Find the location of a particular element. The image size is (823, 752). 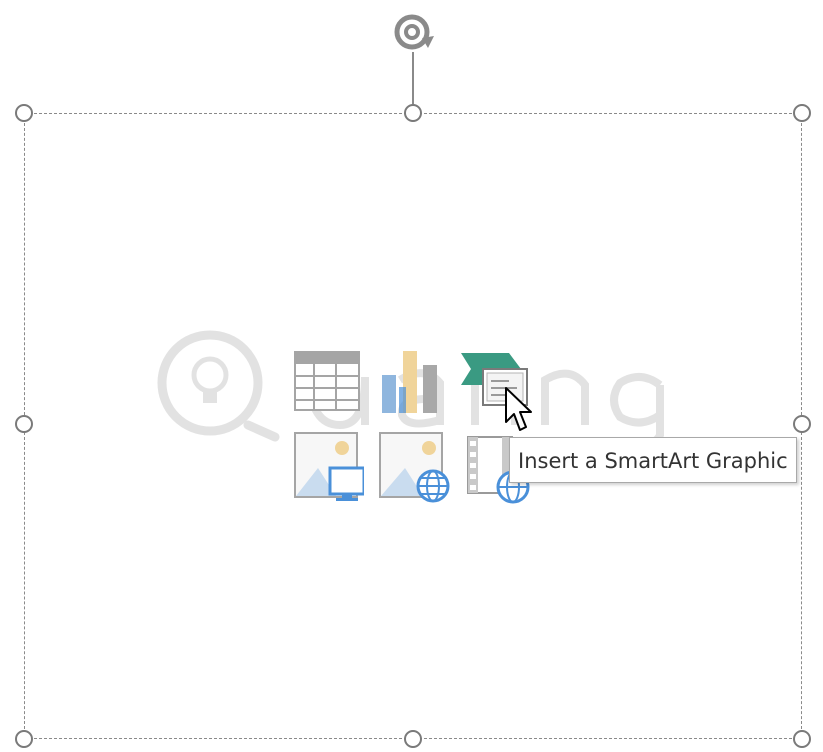

resize-handle-bottom-center is located at coordinates (413, 739).